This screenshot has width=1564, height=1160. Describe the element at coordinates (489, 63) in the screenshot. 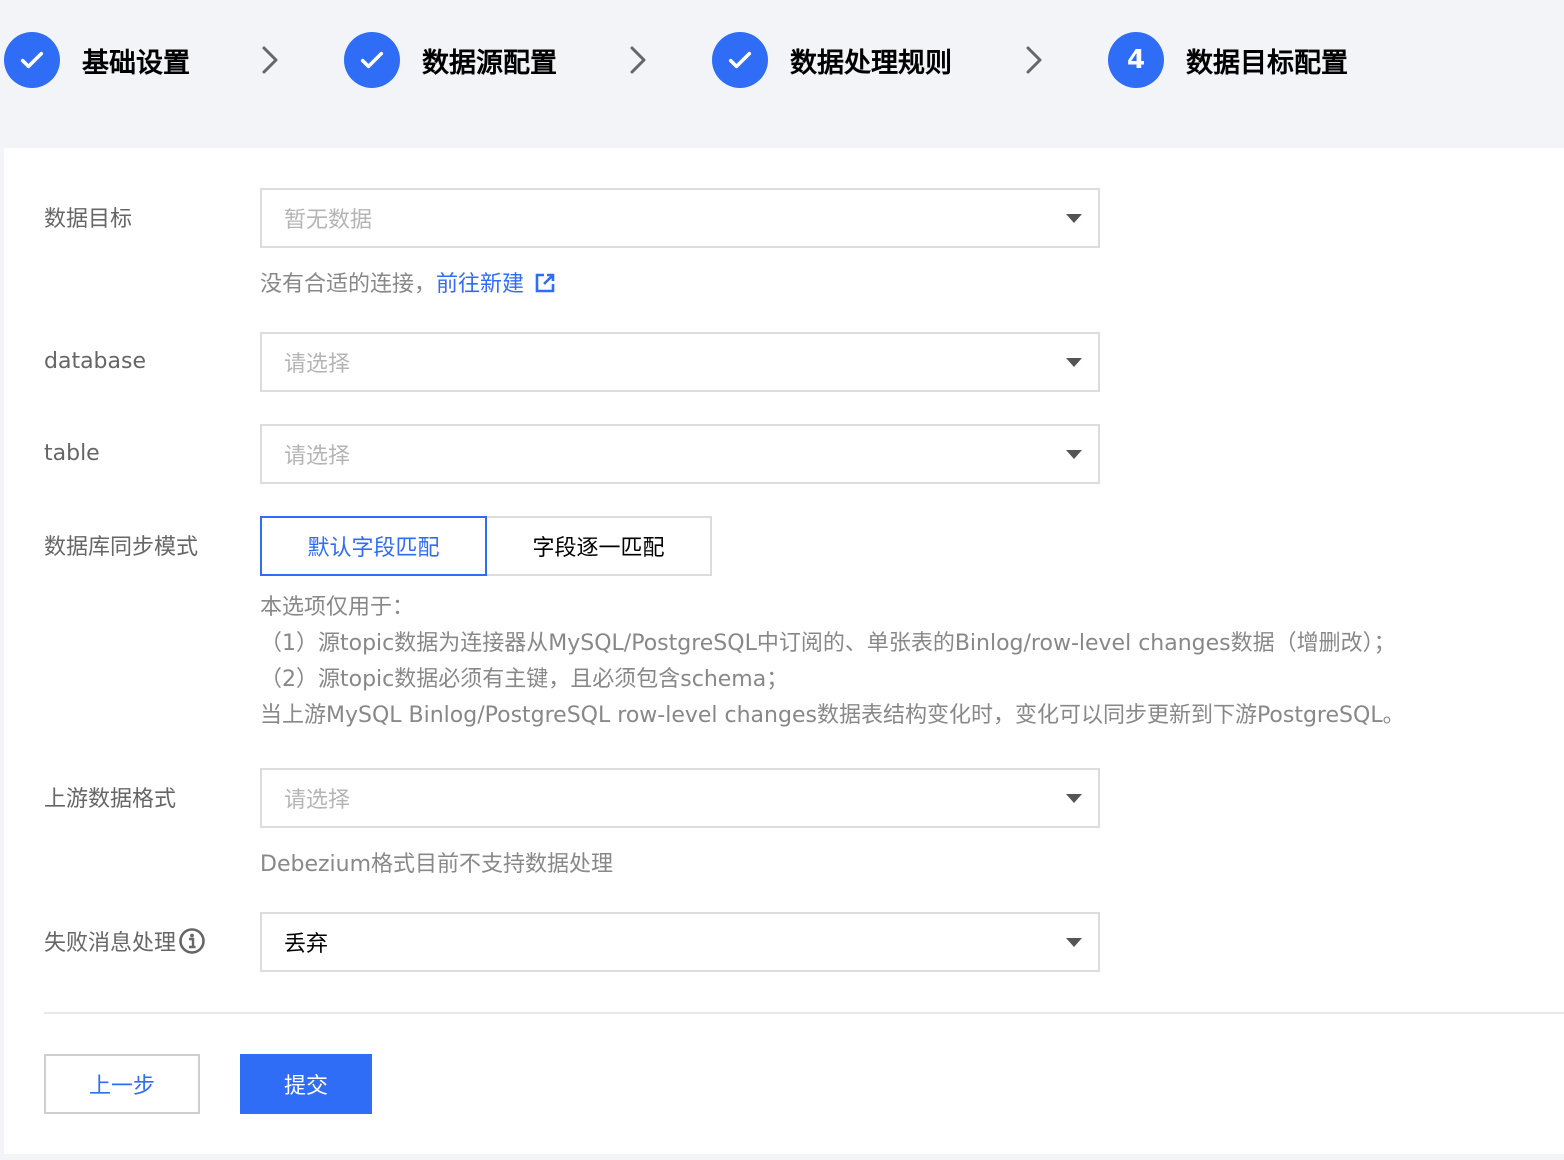

I see `step-label: 数据源配置` at that location.